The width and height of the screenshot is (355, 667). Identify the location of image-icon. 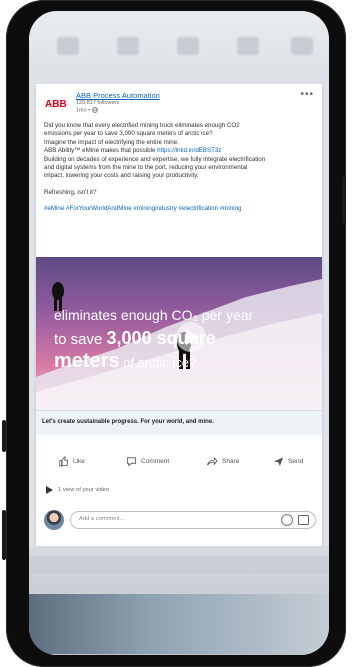
(303, 520).